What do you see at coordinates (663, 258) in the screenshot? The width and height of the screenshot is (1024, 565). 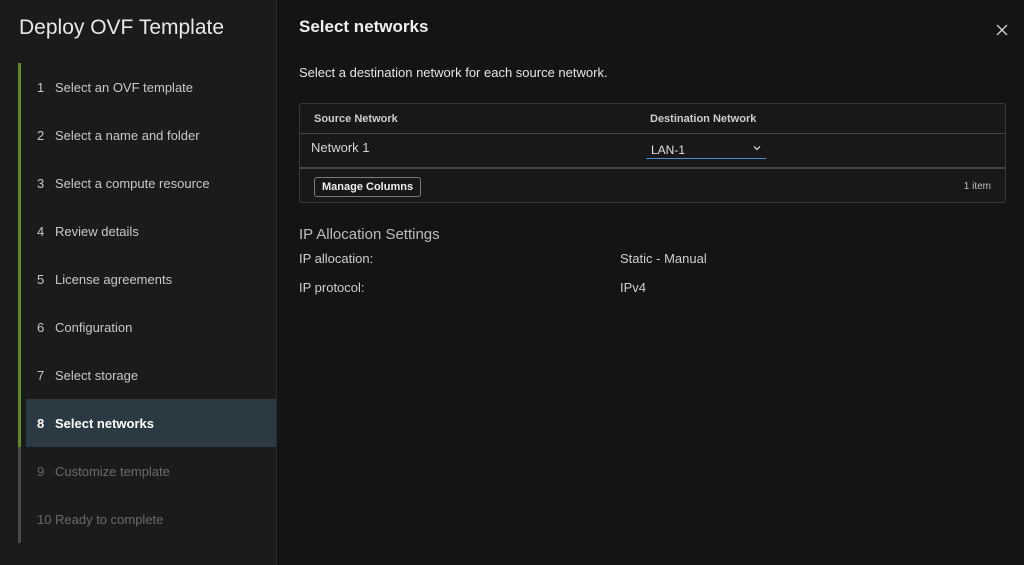 I see `ip-allocation-value: Static - Manual` at bounding box center [663, 258].